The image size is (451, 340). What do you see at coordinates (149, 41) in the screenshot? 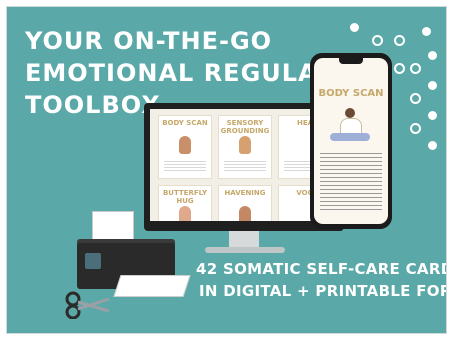
I see `headline-line-1: YOUR ON-THE-GO` at bounding box center [149, 41].